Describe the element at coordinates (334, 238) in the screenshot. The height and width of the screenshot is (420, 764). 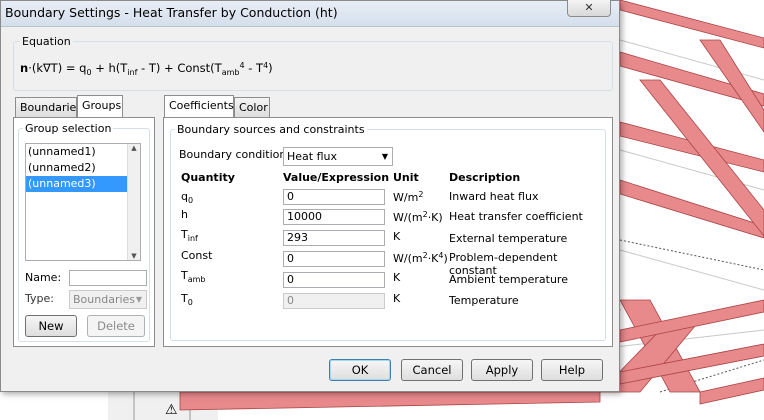
I see `value-input: 293` at that location.